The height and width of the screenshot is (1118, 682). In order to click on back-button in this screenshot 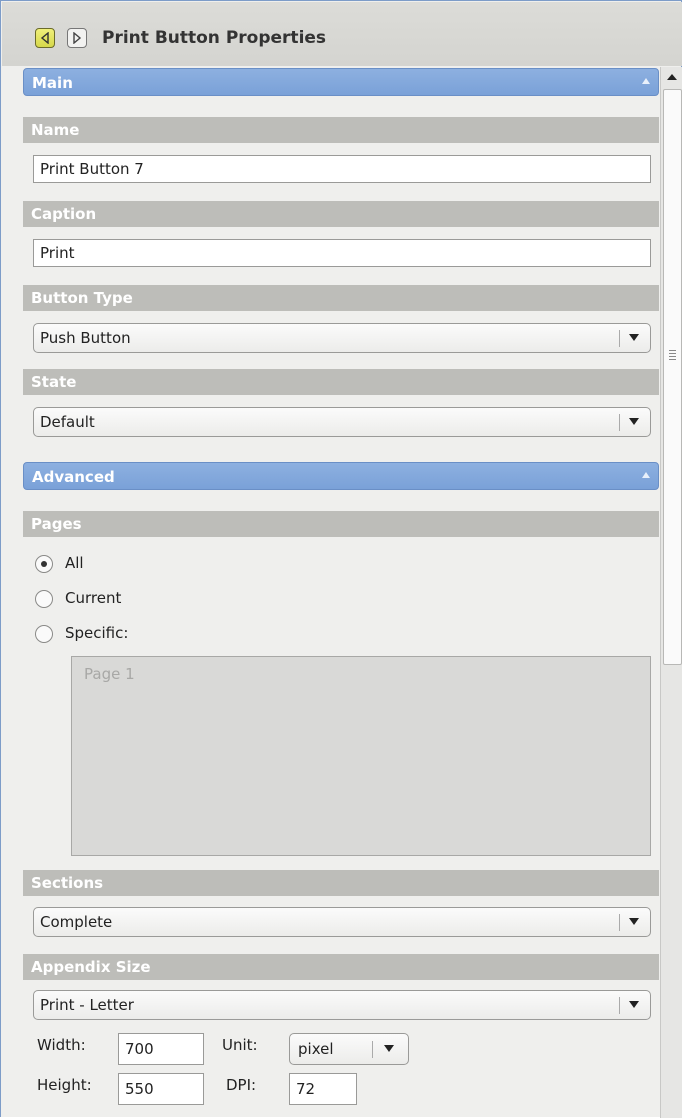, I will do `click(45, 38)`.